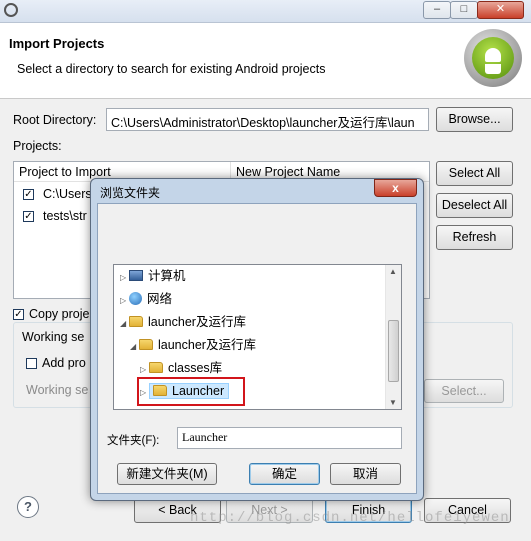 The image size is (531, 541). I want to click on working-sets-title: Working se, so click(53, 337).